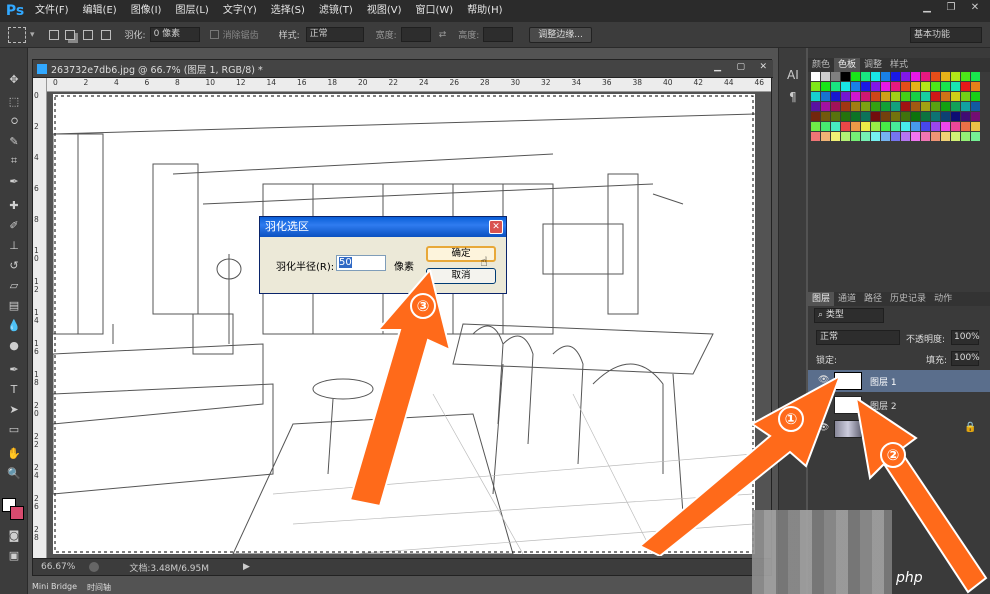 This screenshot has height=594, width=990. What do you see at coordinates (14, 389) in the screenshot?
I see `type-tool-icon: T` at bounding box center [14, 389].